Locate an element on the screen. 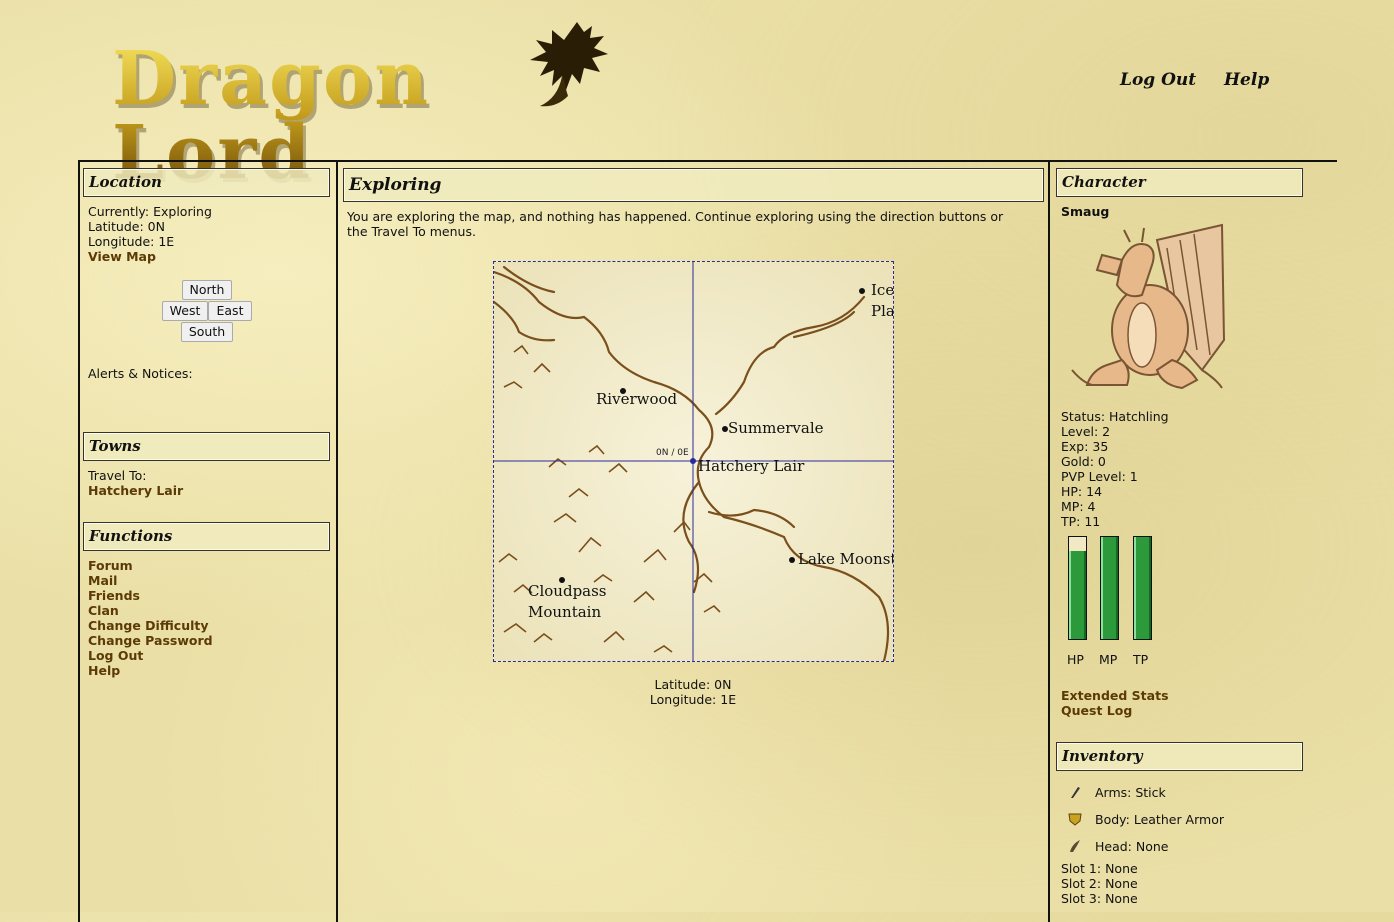  location-title: Location is located at coordinates (125, 182).